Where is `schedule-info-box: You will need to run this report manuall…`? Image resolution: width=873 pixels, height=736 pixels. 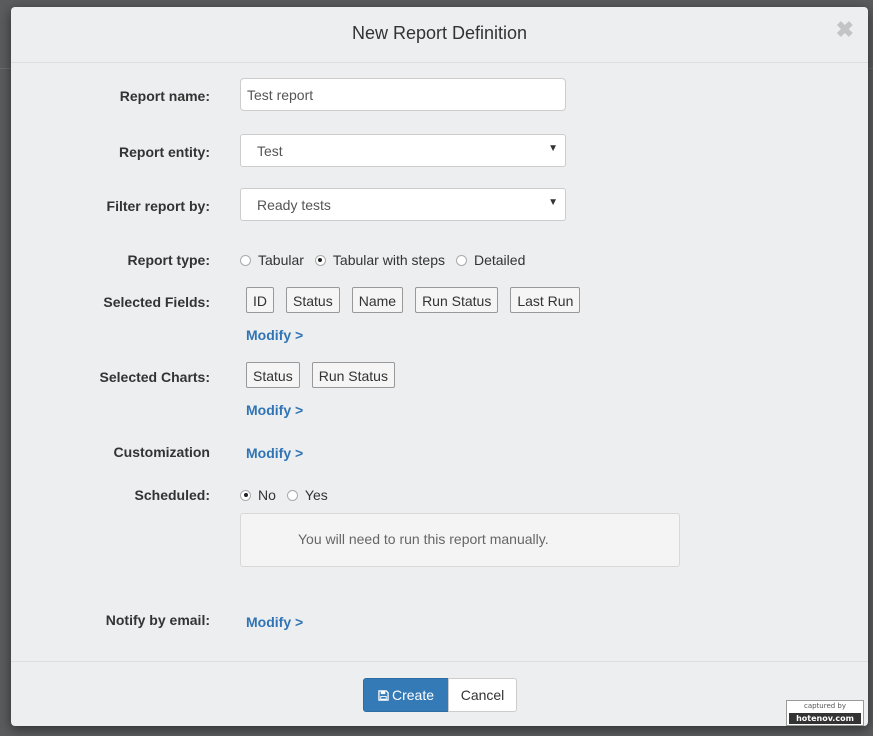 schedule-info-box: You will need to run this report manuall… is located at coordinates (460, 540).